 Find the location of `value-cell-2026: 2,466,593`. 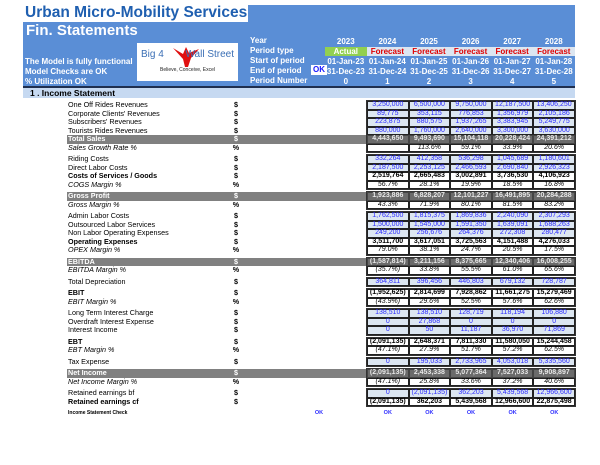

value-cell-2026: 2,466,593 is located at coordinates (471, 167).